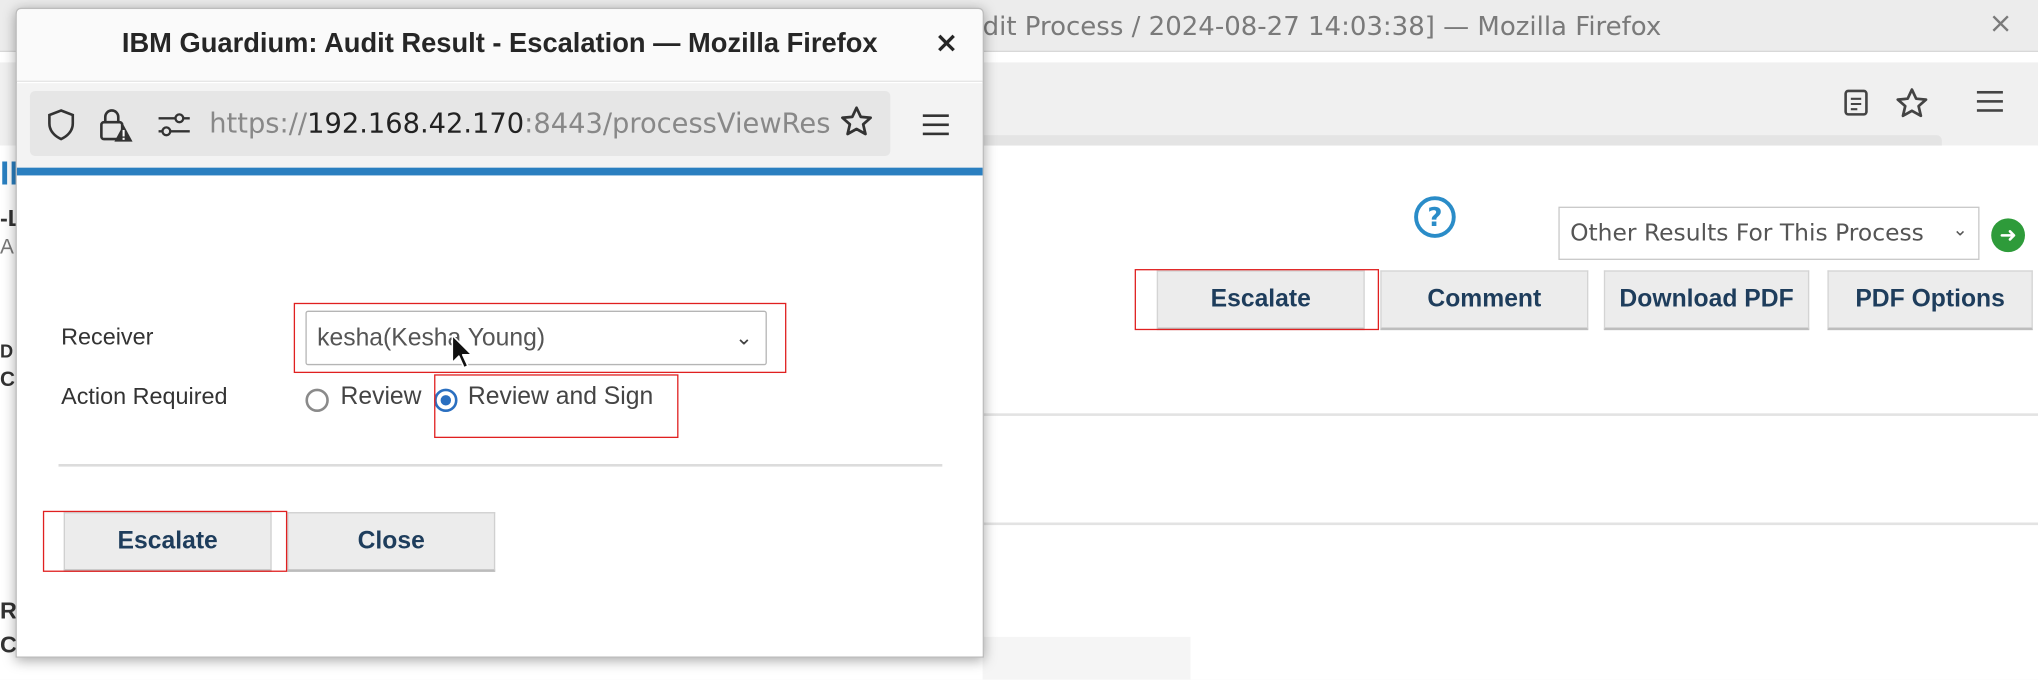  I want to click on help-icon: ?, so click(1435, 217).